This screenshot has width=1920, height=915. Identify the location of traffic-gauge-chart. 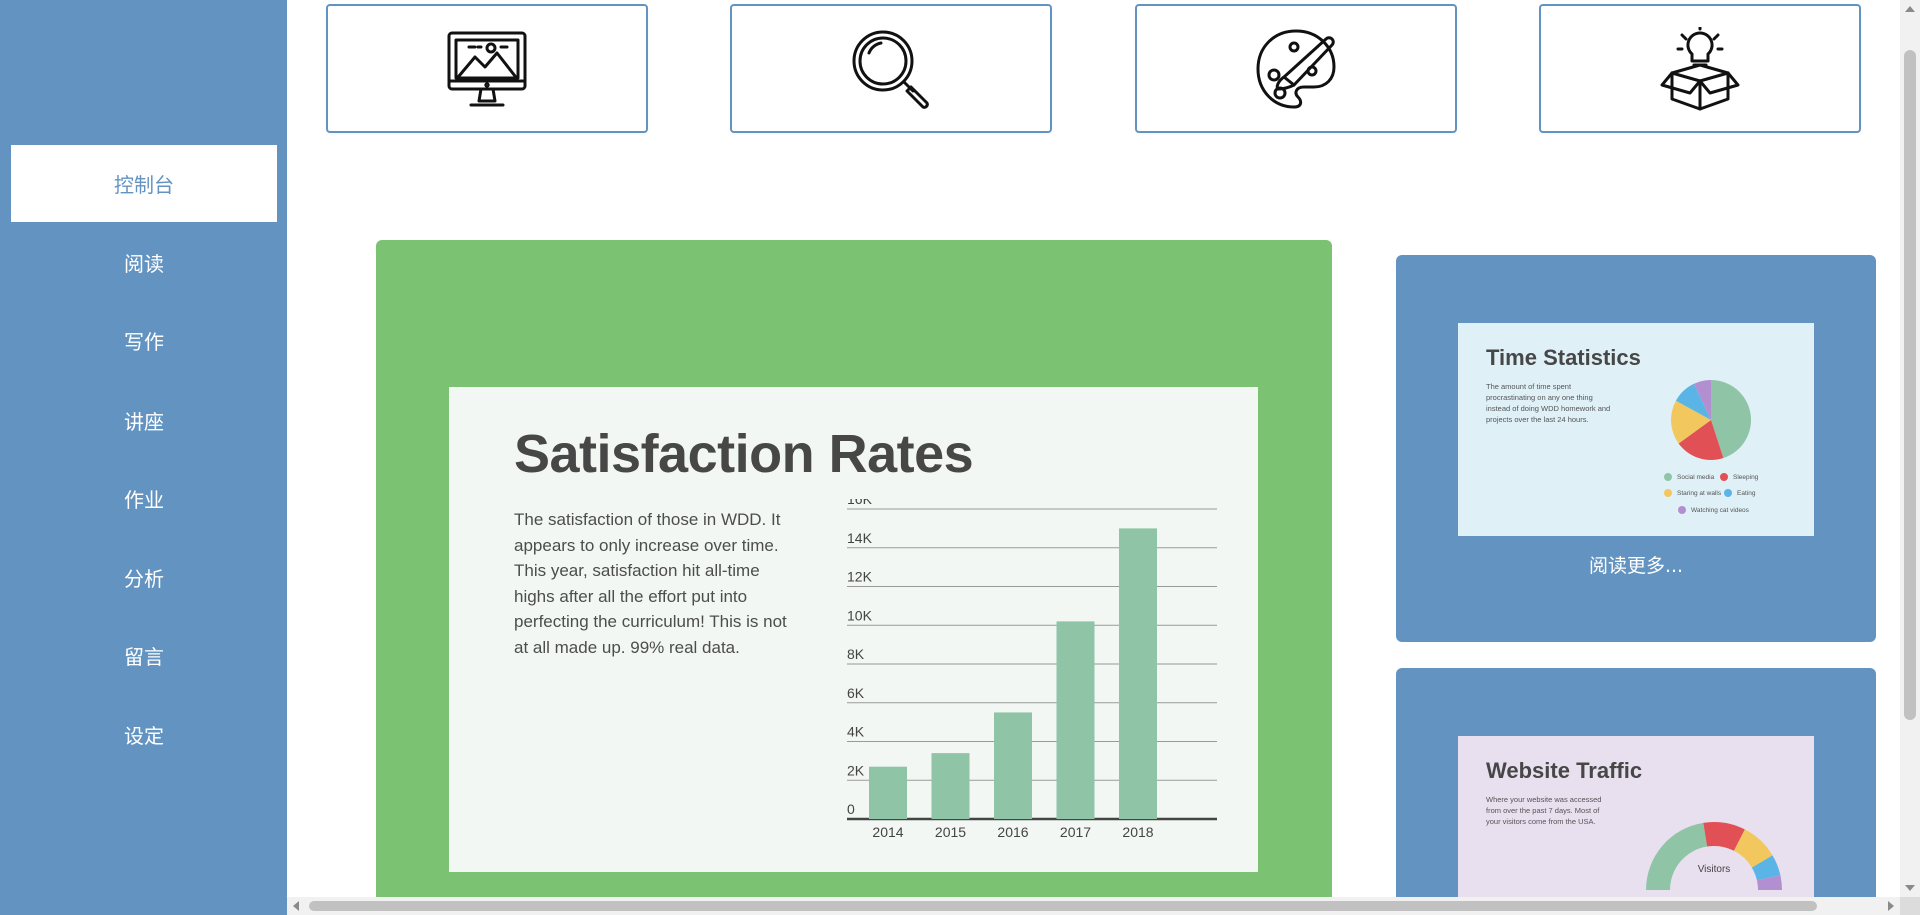
(1714, 856).